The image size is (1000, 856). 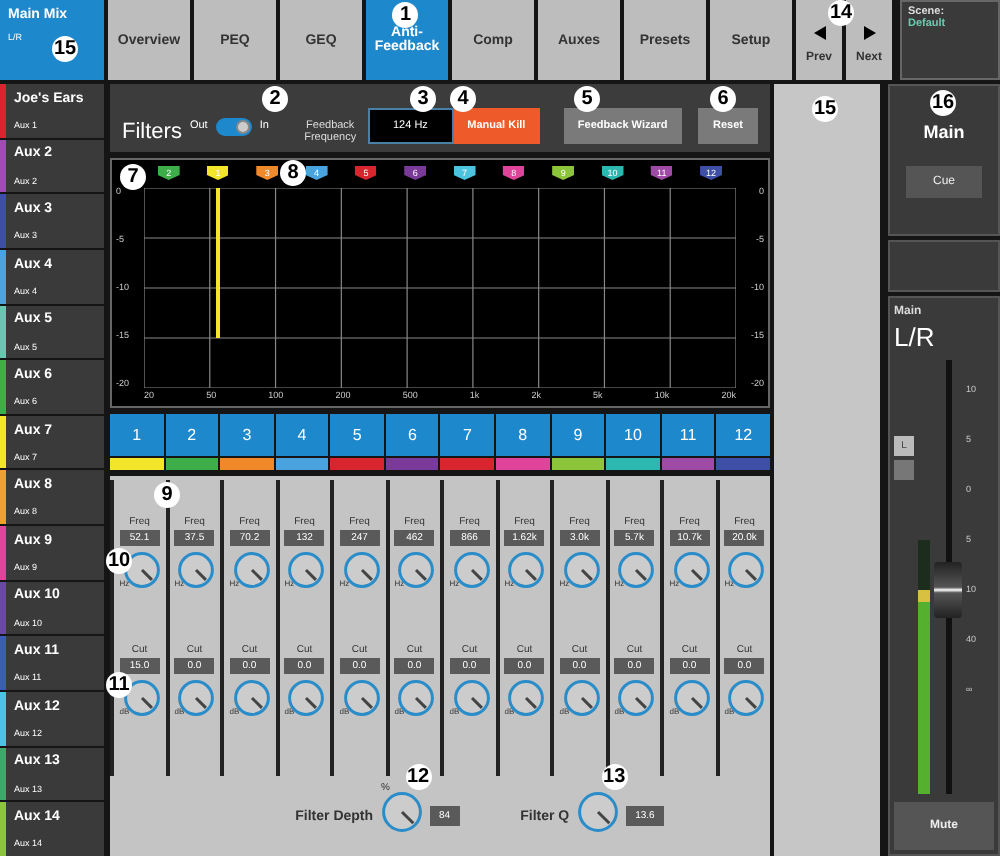 What do you see at coordinates (423, 99) in the screenshot?
I see `callout-number: 3` at bounding box center [423, 99].